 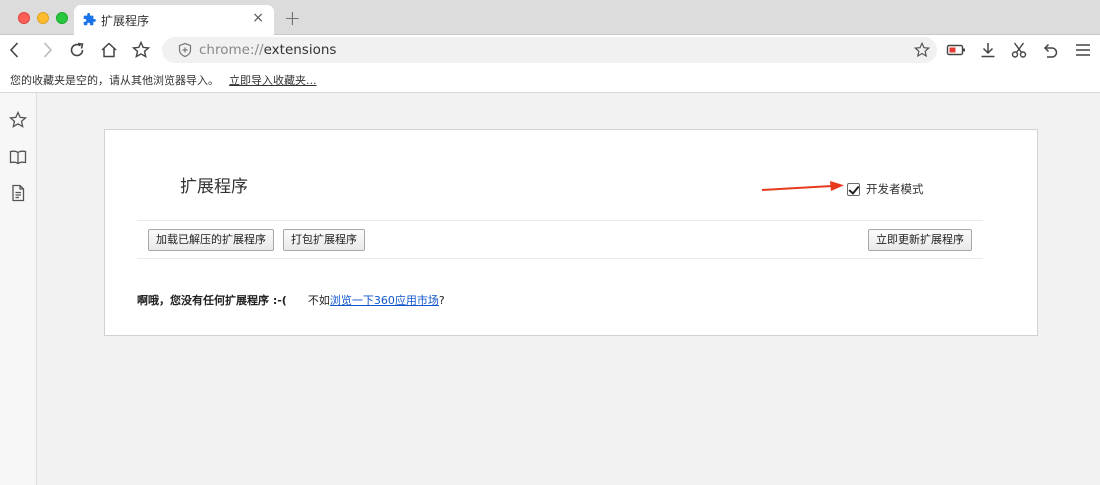 What do you see at coordinates (956, 50) in the screenshot?
I see `battery-icon` at bounding box center [956, 50].